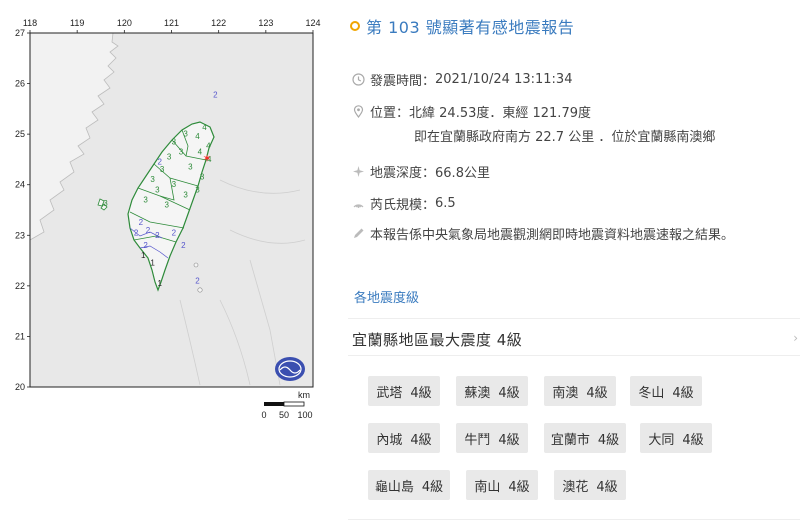  What do you see at coordinates (172, 25) in the screenshot?
I see `longitude-axis: 118 119 120 121 122 123 124` at bounding box center [172, 25].